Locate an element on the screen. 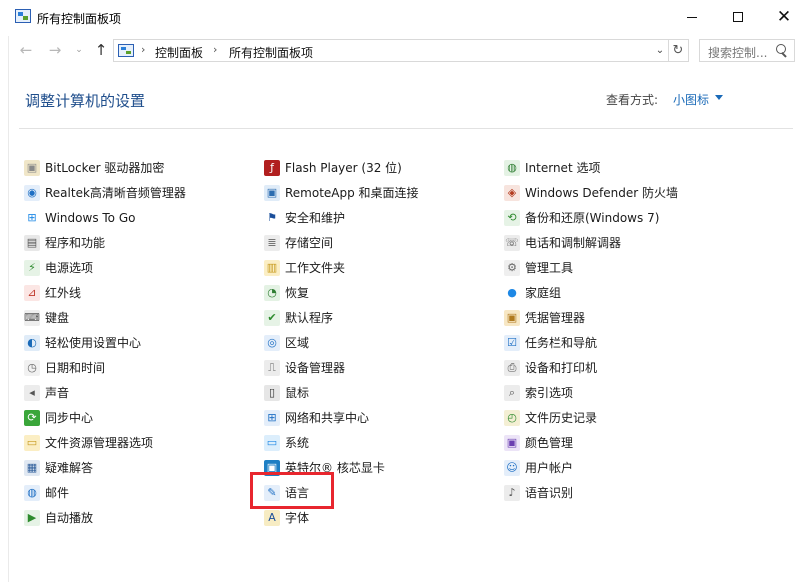 The height and width of the screenshot is (582, 806). caret-down-icon is located at coordinates (719, 97).